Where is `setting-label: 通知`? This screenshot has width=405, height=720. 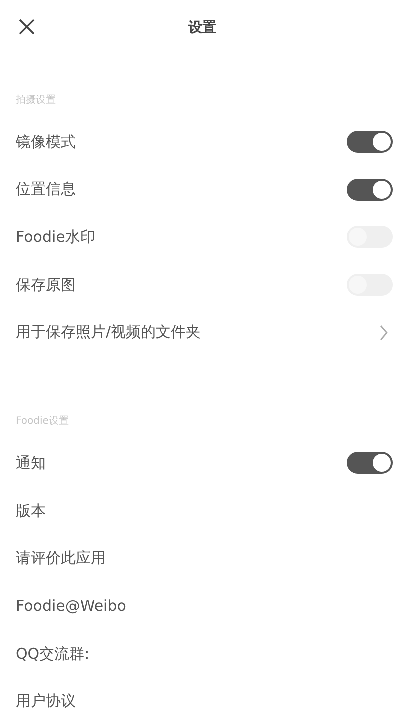 setting-label: 通知 is located at coordinates (31, 463).